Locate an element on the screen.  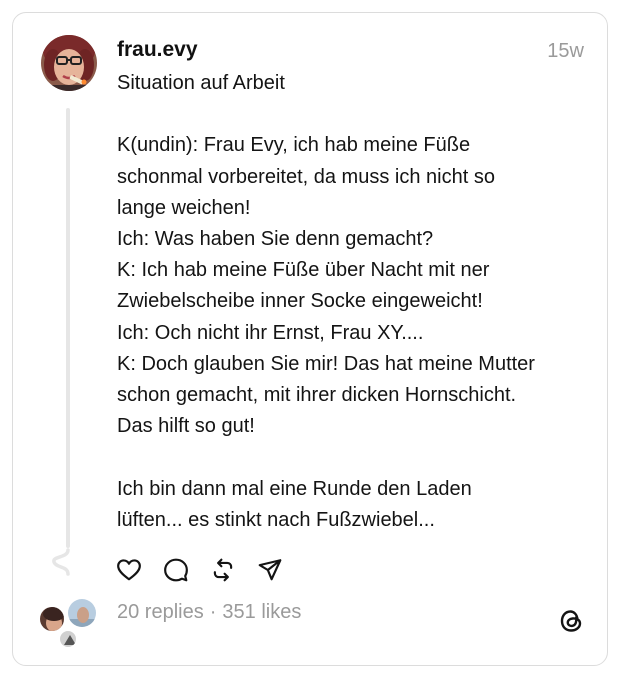
thread-line is located at coordinates (68, 328).